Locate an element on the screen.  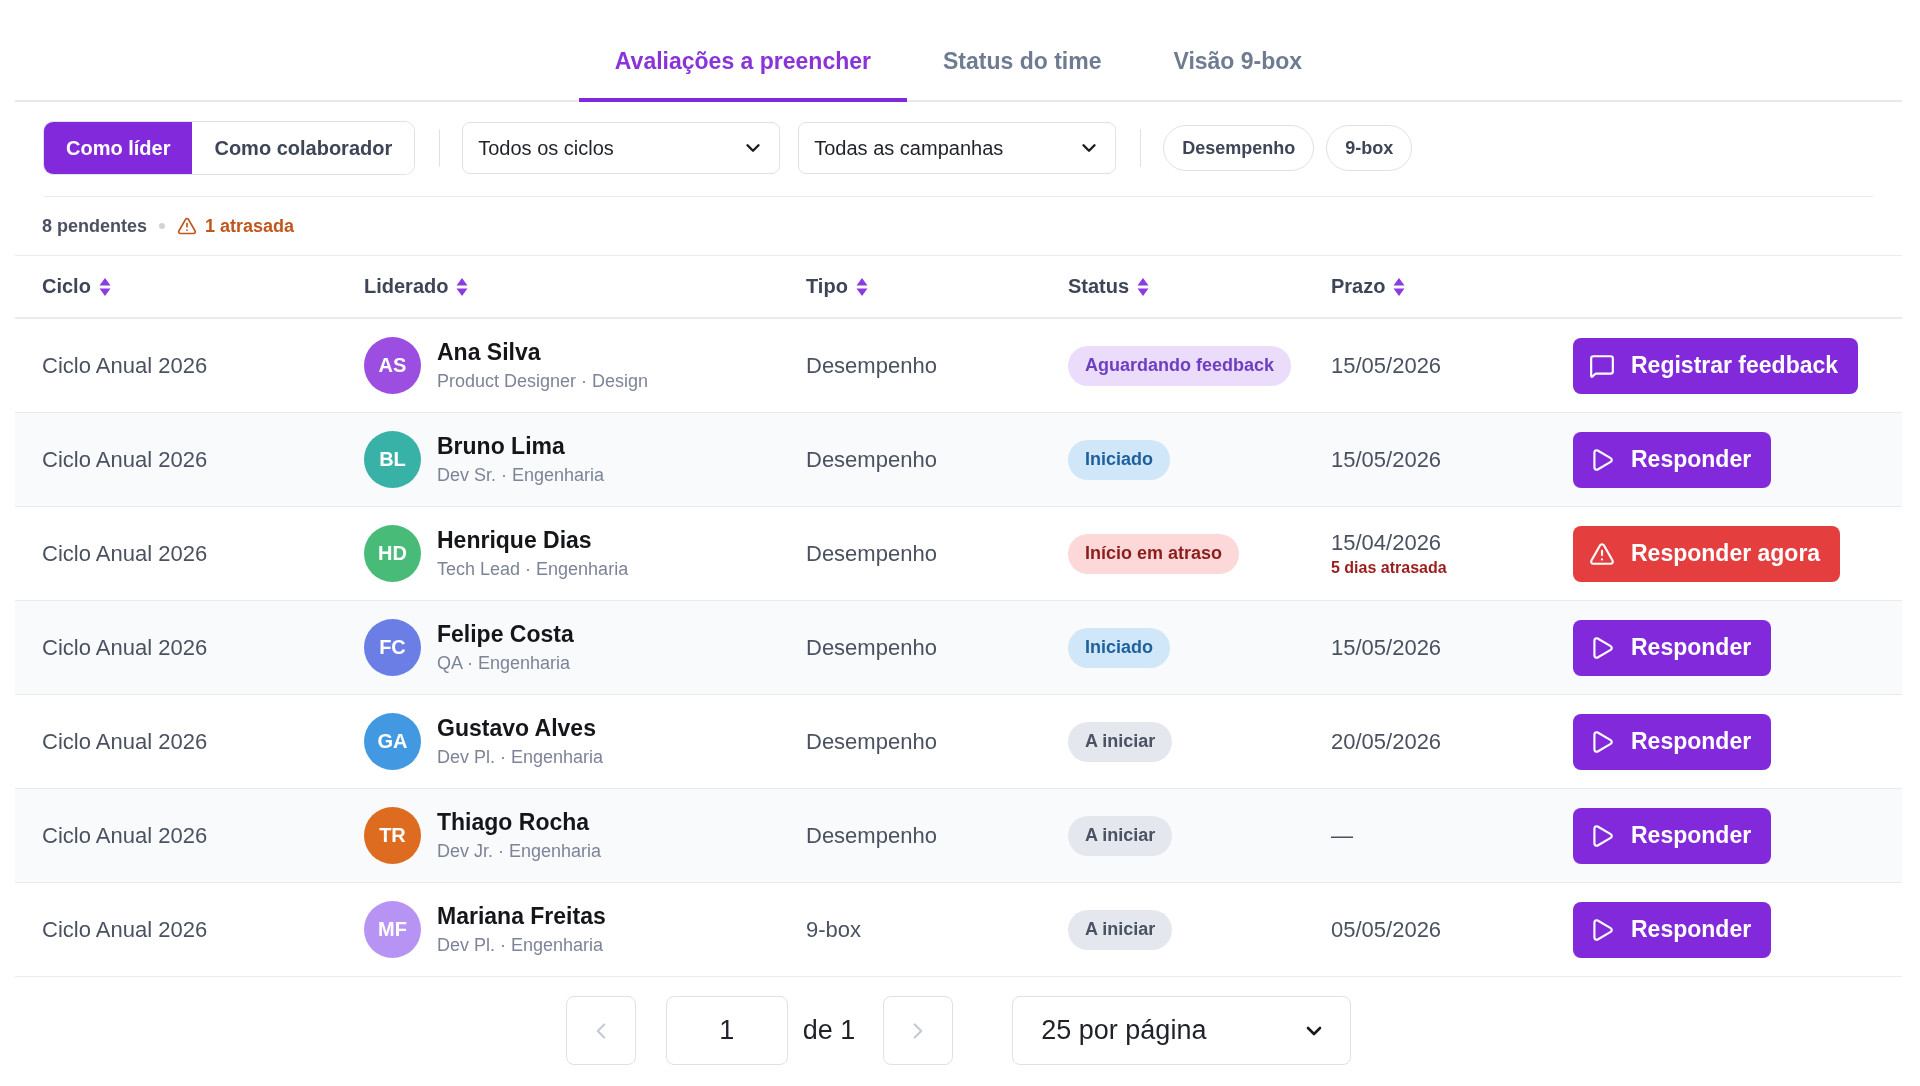
avatar: BL is located at coordinates (392, 459).